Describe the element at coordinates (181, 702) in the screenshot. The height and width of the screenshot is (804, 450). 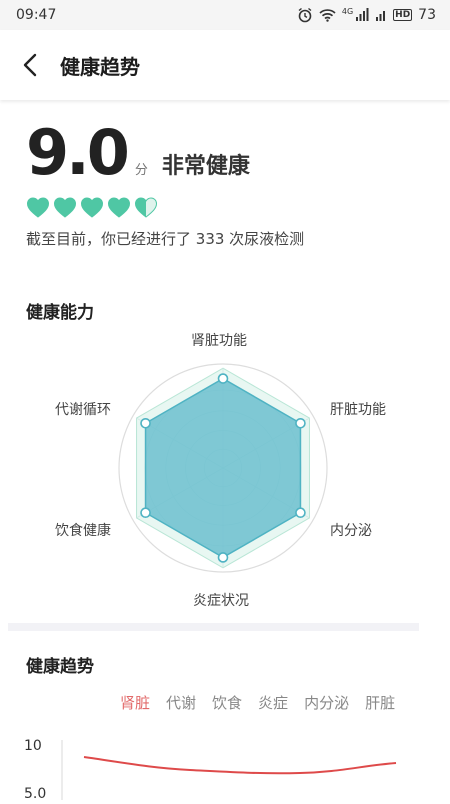
I see `tab-metabolism: 代谢` at that location.